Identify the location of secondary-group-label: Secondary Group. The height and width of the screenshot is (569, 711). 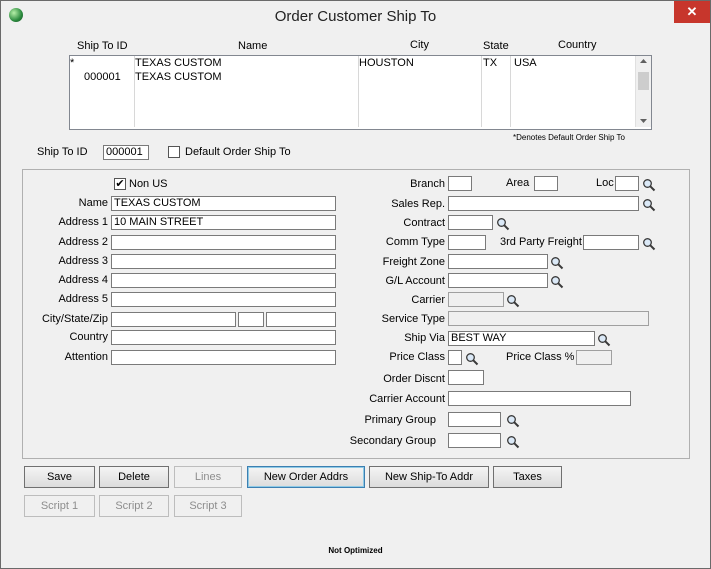
(392, 441).